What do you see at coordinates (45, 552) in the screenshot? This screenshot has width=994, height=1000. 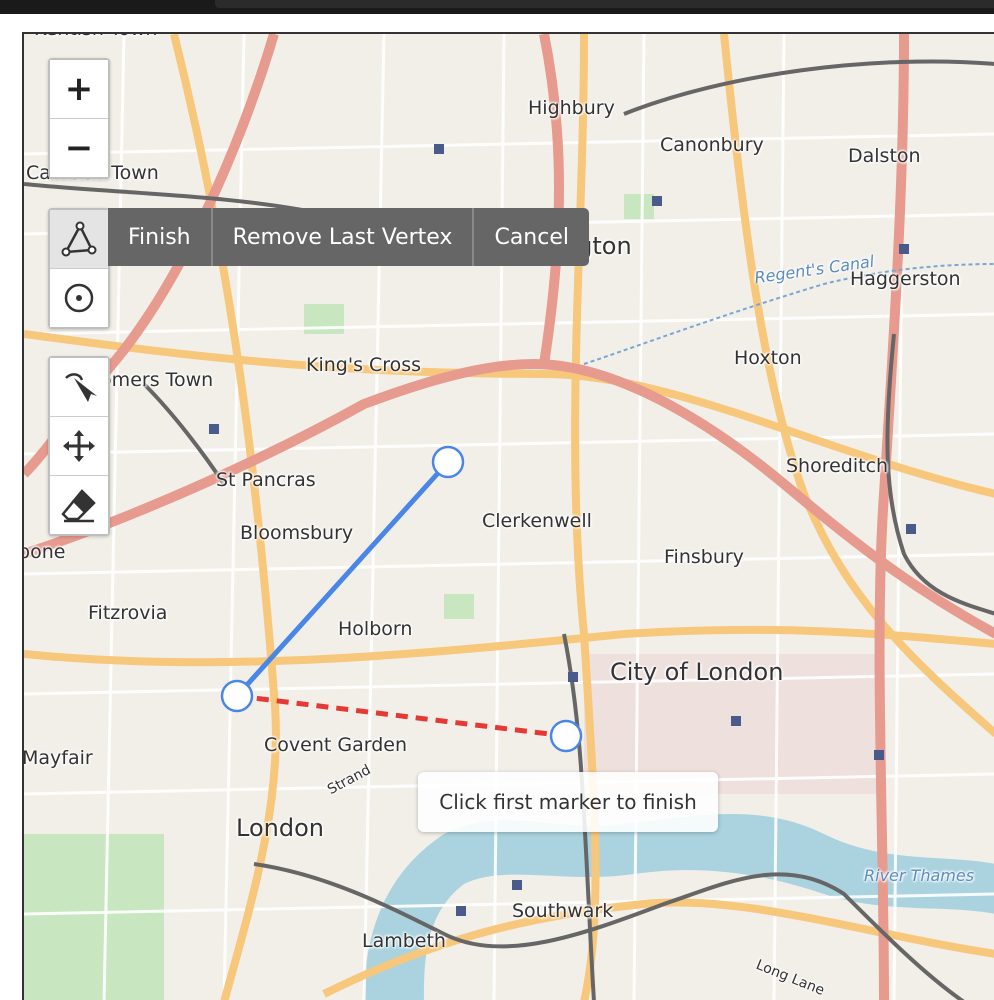 I see `place-label-marylebone: Marylebone` at bounding box center [45, 552].